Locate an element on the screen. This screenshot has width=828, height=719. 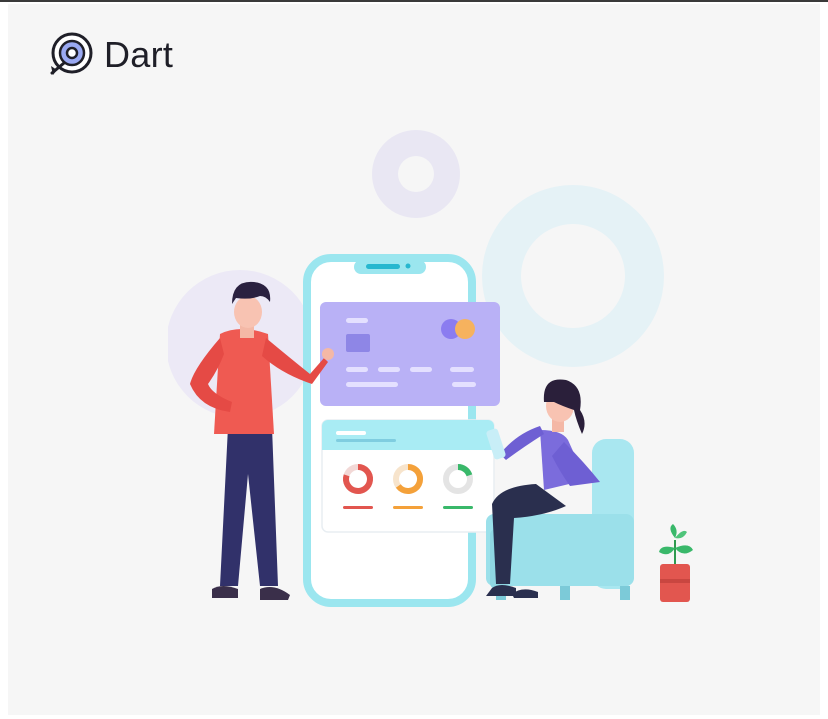
potted-plant is located at coordinates (676, 563).